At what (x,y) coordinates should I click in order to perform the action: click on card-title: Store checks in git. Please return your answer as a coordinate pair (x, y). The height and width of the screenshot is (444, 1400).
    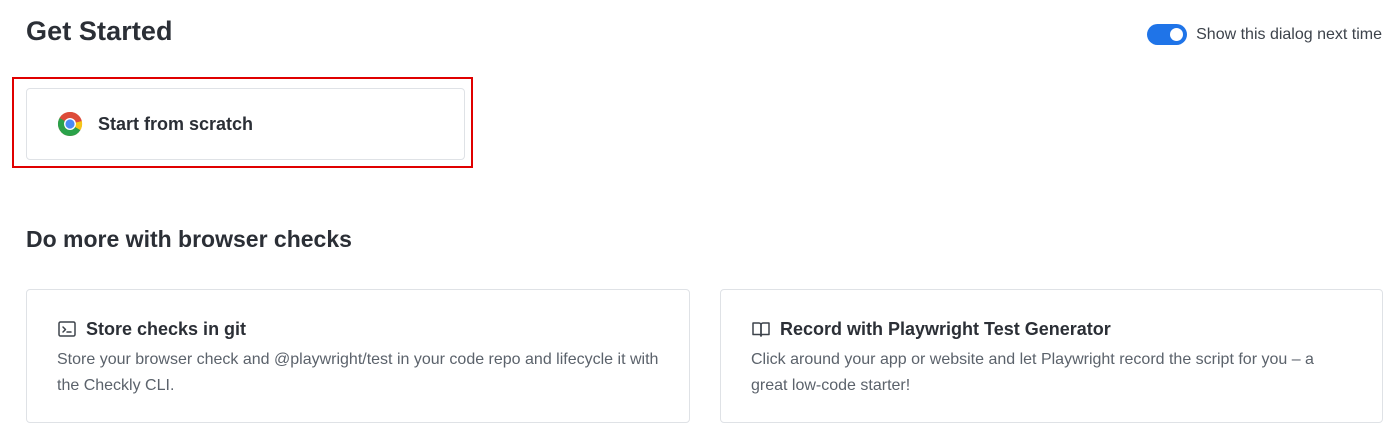
    Looking at the image, I should click on (166, 328).